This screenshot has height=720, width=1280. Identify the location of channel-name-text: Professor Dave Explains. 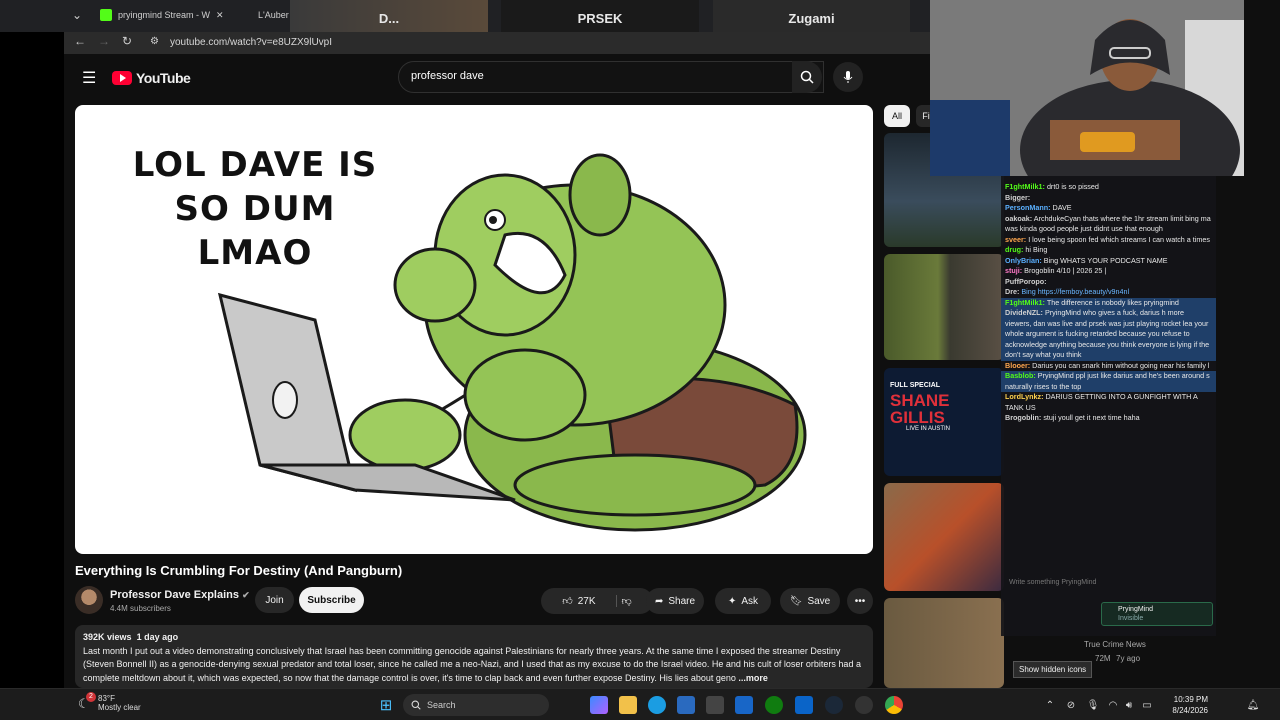
(175, 595).